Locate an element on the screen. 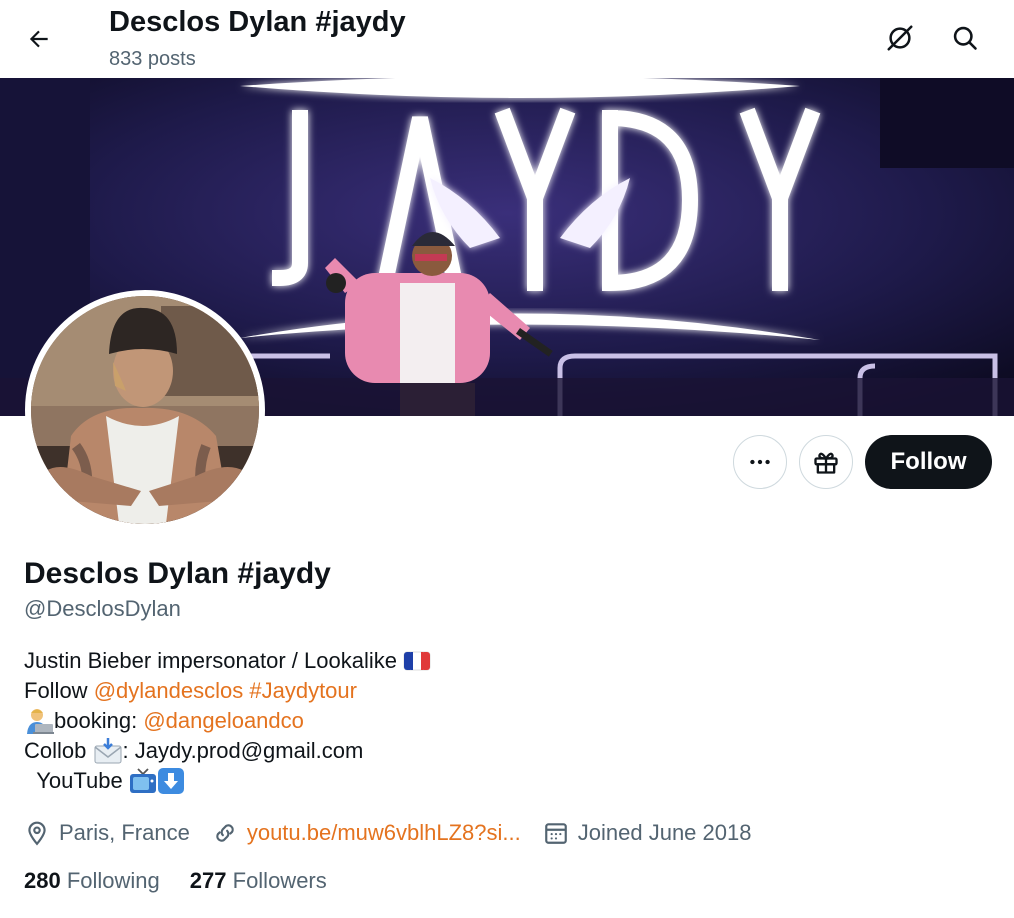  bio-collob-text: Collob is located at coordinates (55, 750).